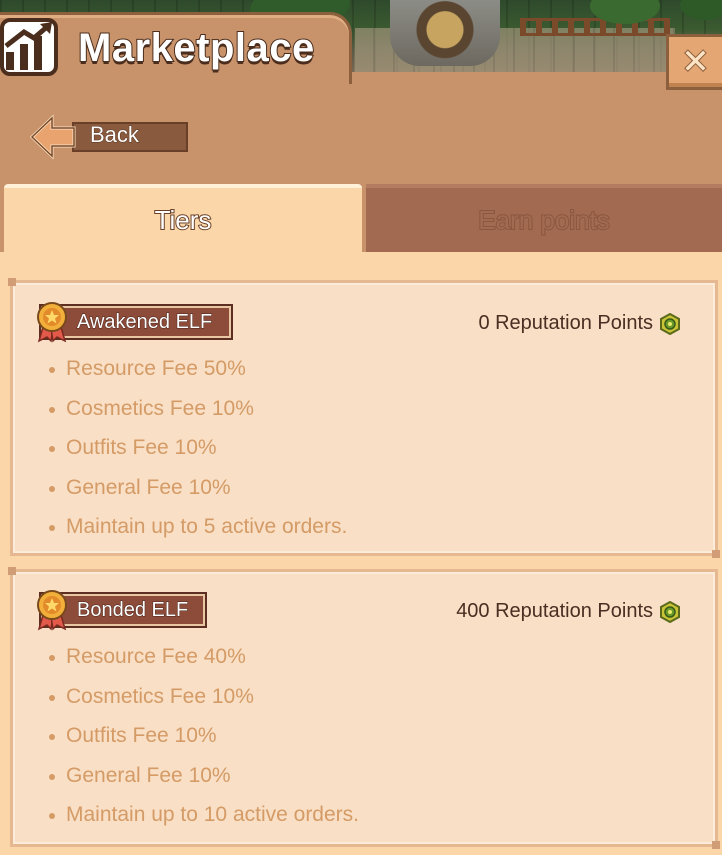 Image resolution: width=722 pixels, height=855 pixels. What do you see at coordinates (115, 135) in the screenshot?
I see `back-label: Back` at bounding box center [115, 135].